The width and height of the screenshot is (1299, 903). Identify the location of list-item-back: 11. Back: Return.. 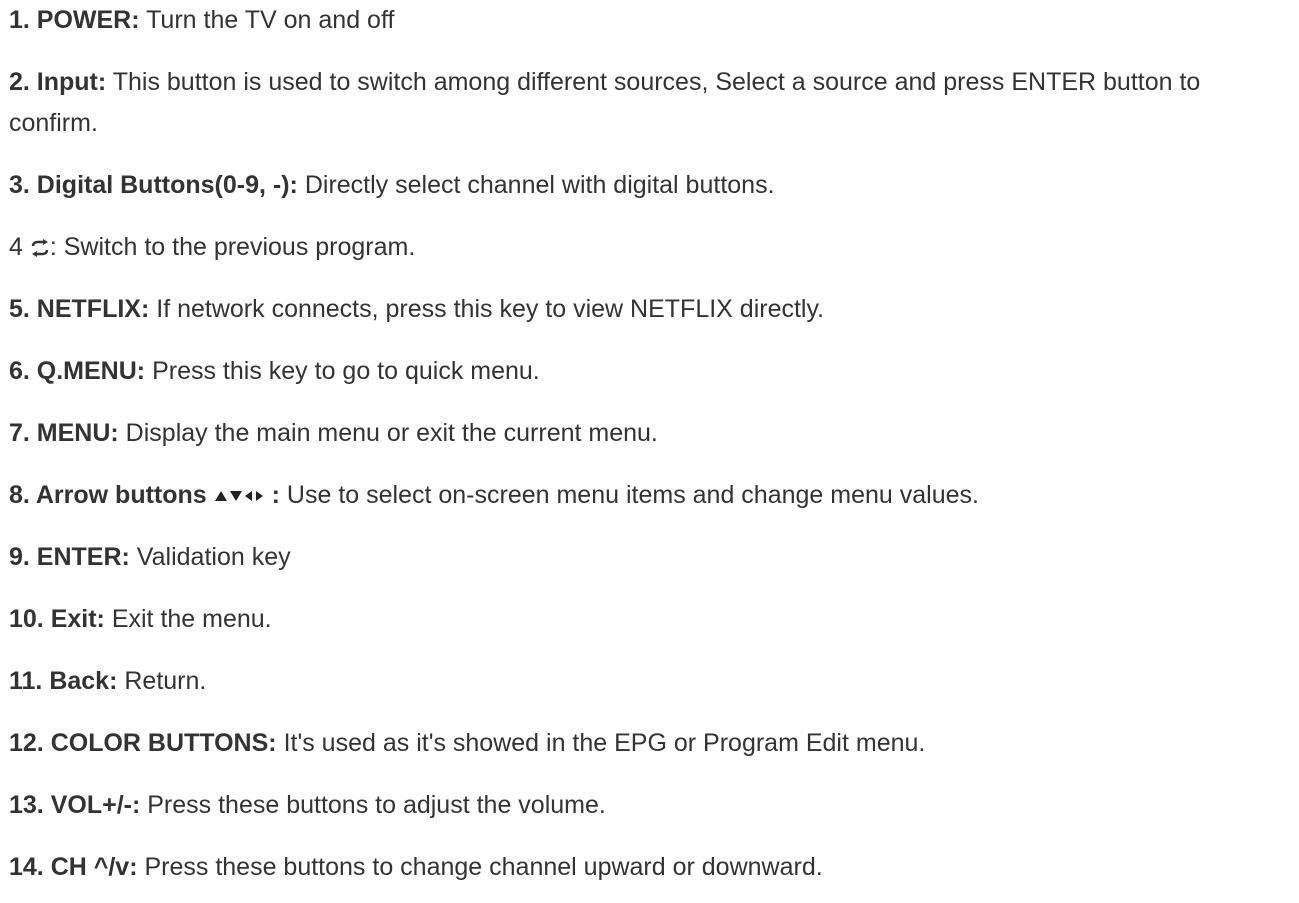
(650, 681).